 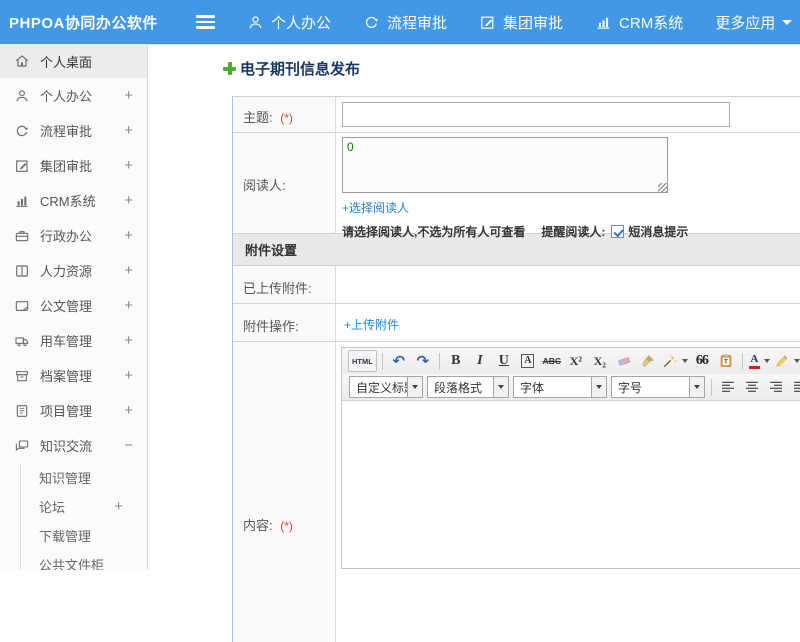 I want to click on sidebar-item-document-mgmt: 公文管理 +, so click(x=73, y=305).